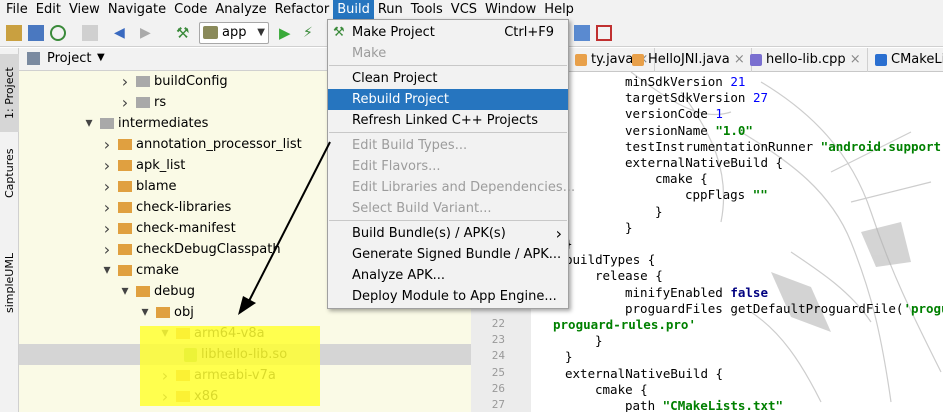 The image size is (943, 412). I want to click on tree-item-label: intermediates, so click(163, 123).